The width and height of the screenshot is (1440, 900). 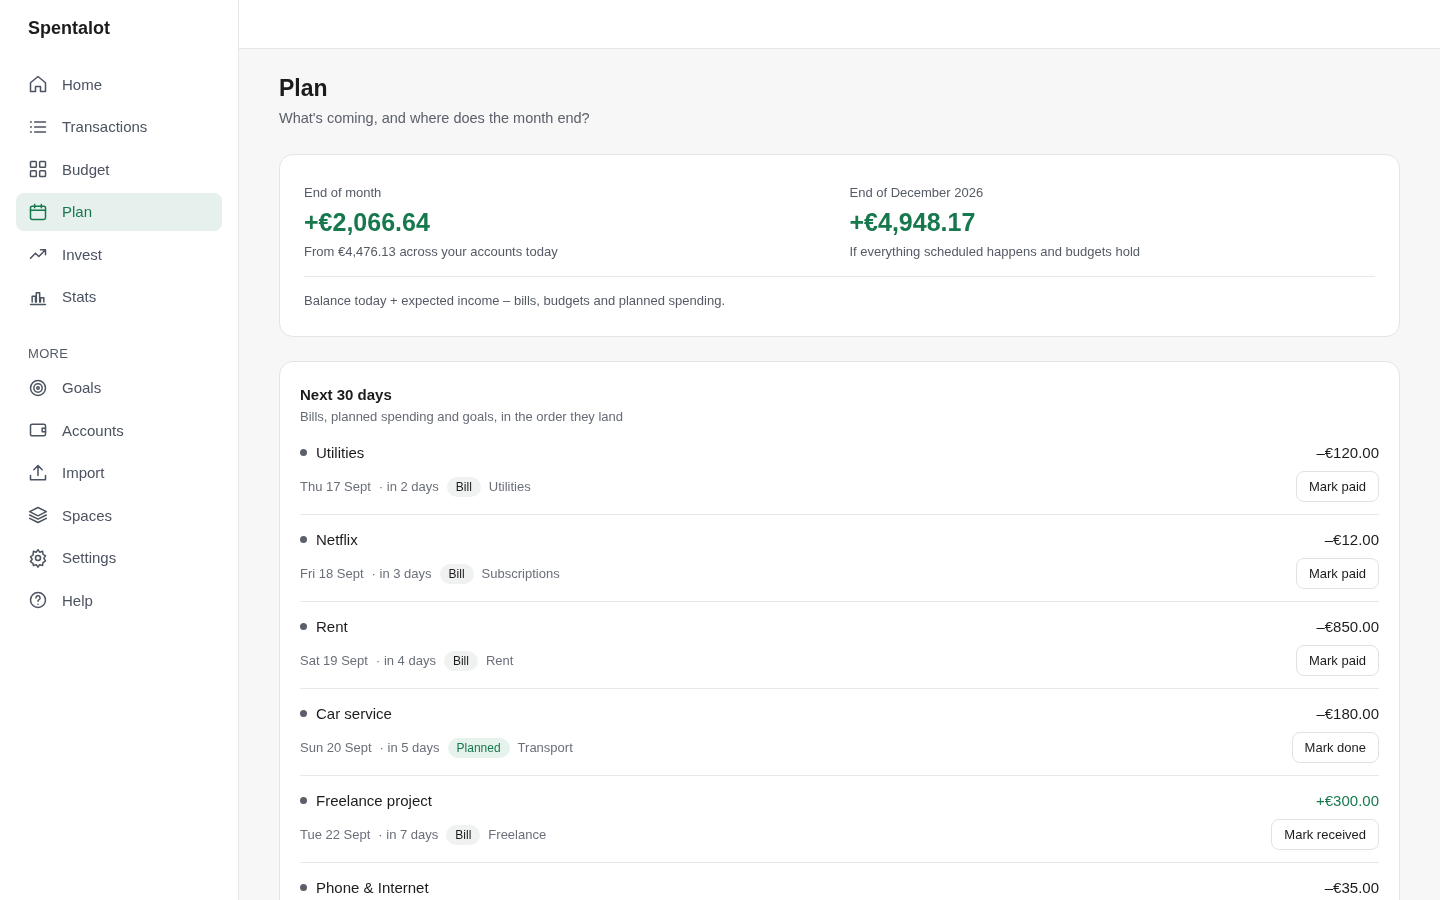 I want to click on item-name: Car service, so click(x=354, y=713).